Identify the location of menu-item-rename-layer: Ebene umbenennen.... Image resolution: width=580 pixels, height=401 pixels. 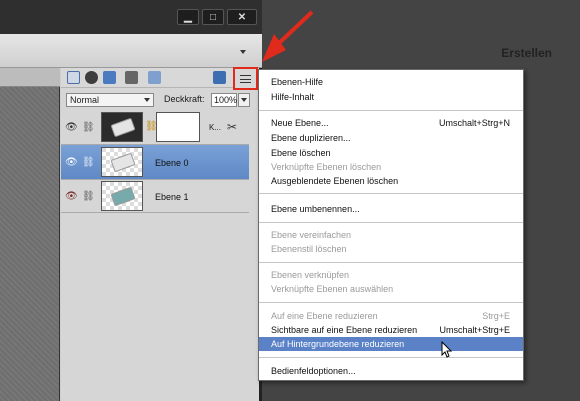
(391, 209).